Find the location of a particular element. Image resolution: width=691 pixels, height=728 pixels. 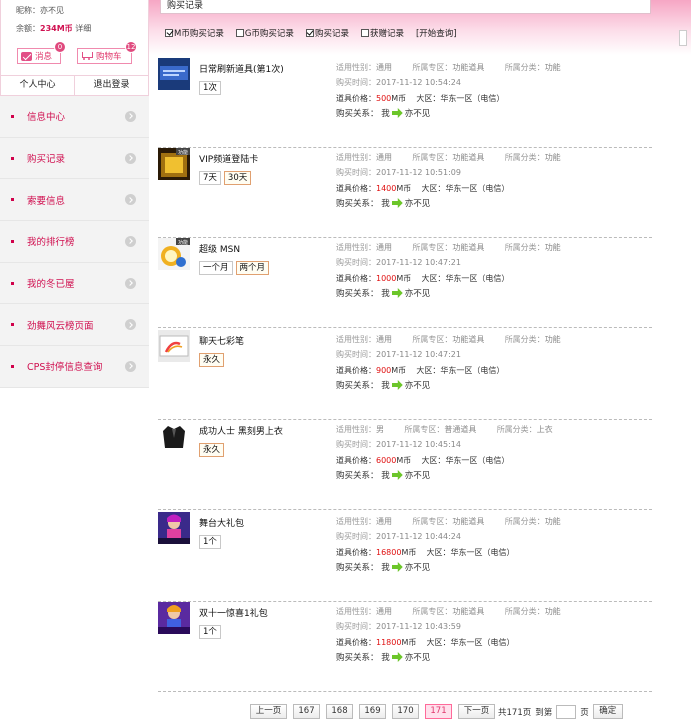

tab-logout: 退出登录 is located at coordinates (111, 85).